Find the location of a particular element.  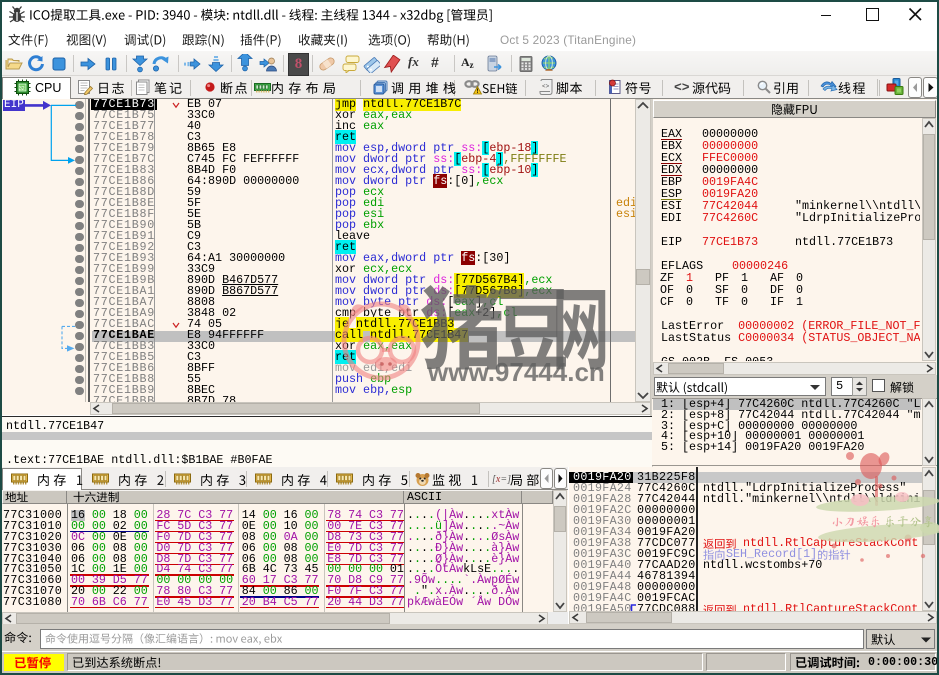

svg-text: 32 is located at coordinates (22, 89).